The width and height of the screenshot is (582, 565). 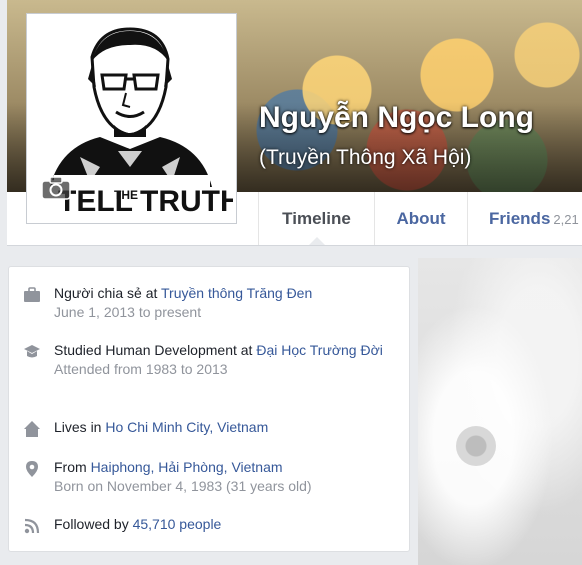 What do you see at coordinates (131, 118) in the screenshot?
I see `profile-picture: TELL THE TRUTH` at bounding box center [131, 118].